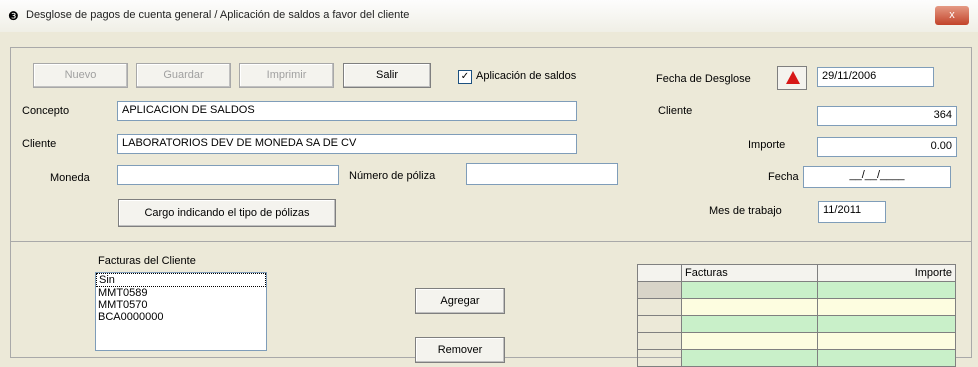 The width and height of the screenshot is (978, 367). What do you see at coordinates (659, 273) in the screenshot?
I see `grid-corner` at bounding box center [659, 273].